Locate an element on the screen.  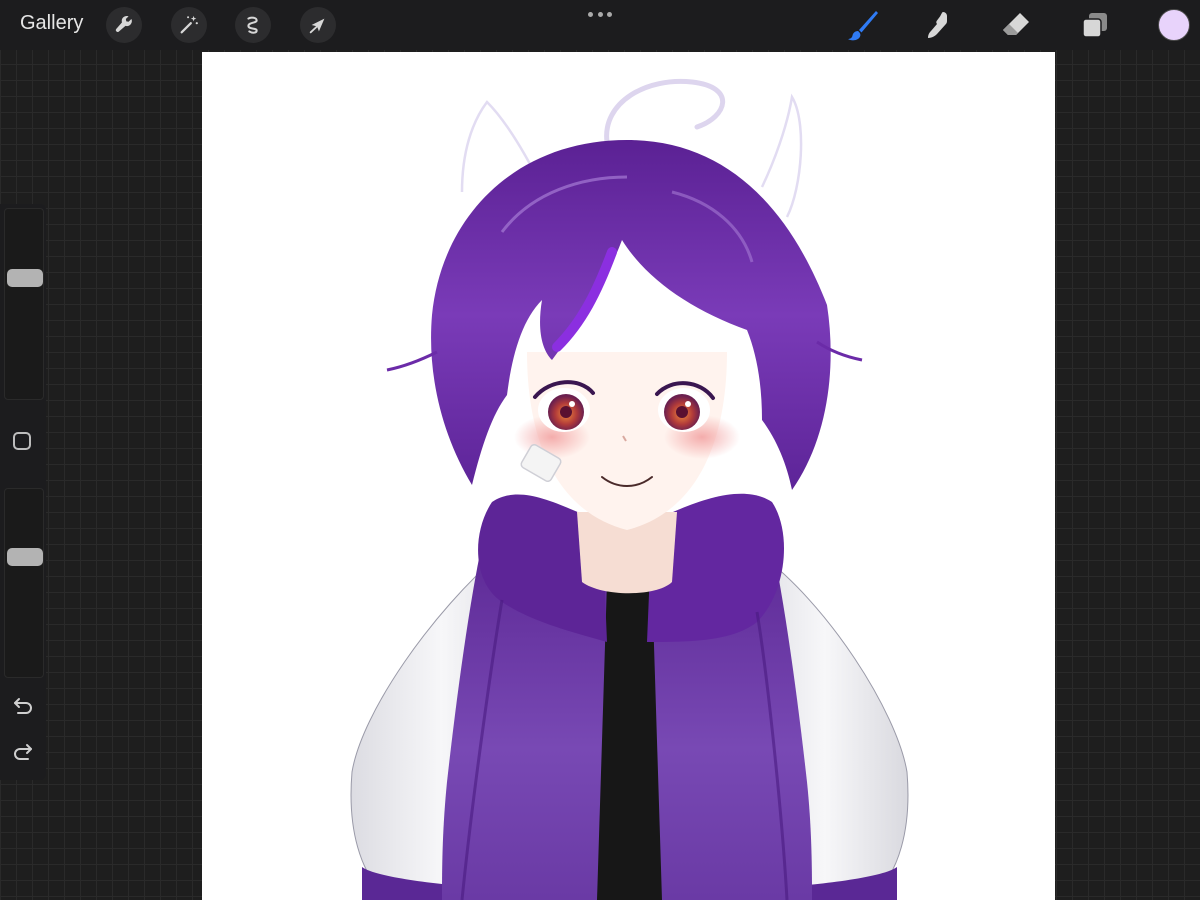
smudge-button is located at coordinates (939, 25).